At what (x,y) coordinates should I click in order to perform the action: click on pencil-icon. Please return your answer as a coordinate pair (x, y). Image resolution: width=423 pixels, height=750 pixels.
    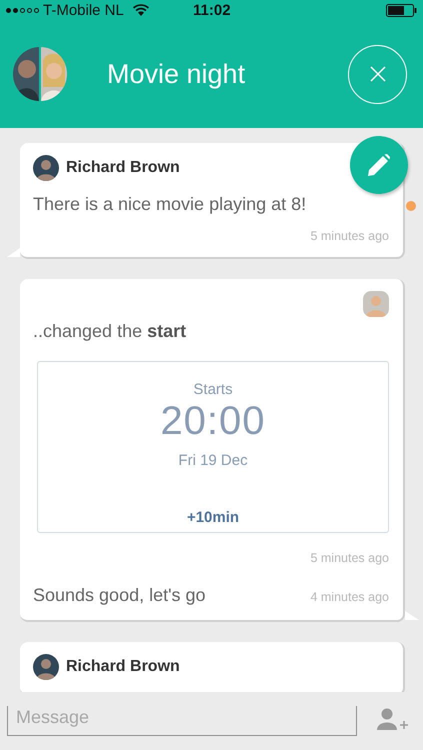
    Looking at the image, I should click on (379, 165).